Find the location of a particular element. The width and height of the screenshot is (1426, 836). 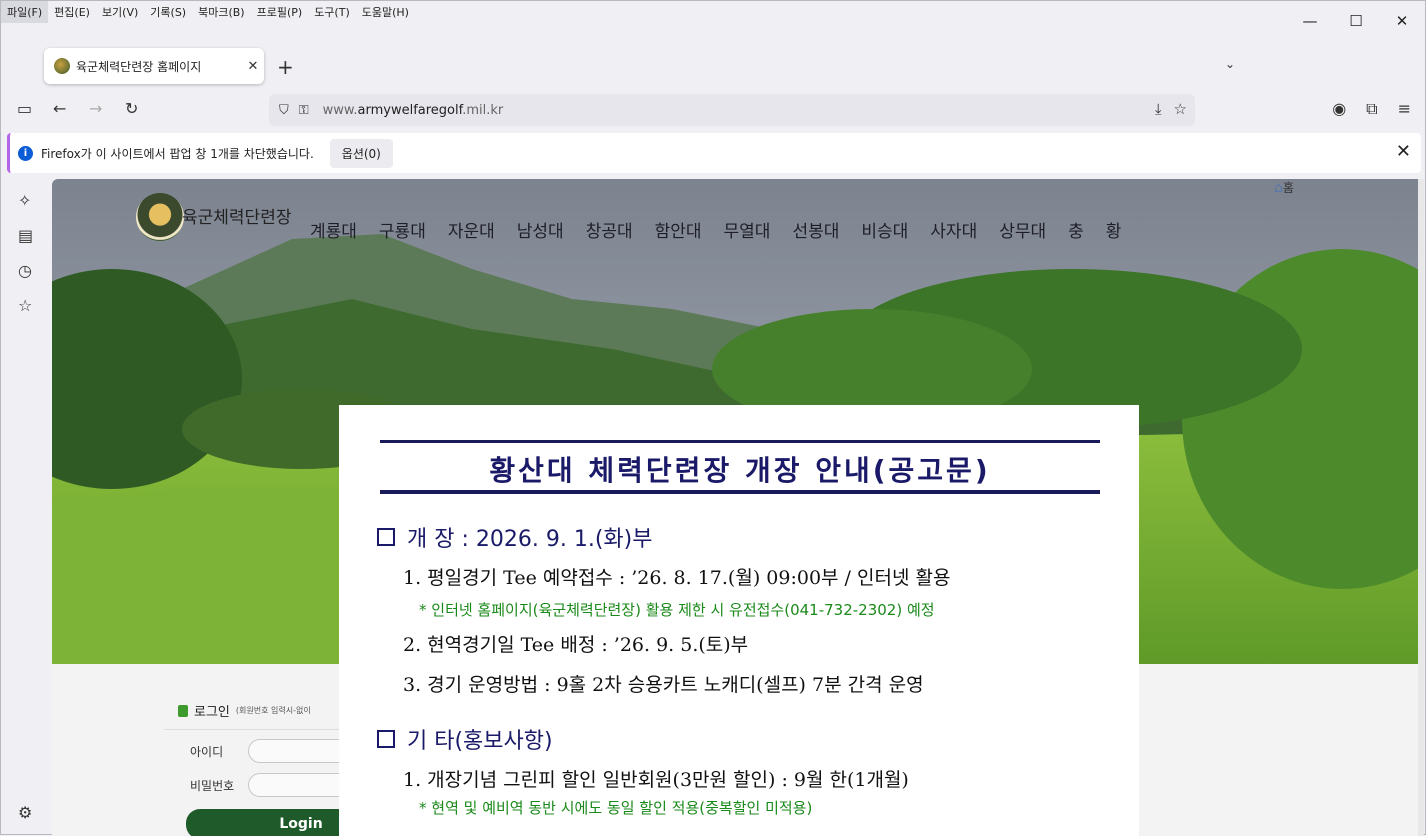

title-rule-bottom is located at coordinates (740, 492).